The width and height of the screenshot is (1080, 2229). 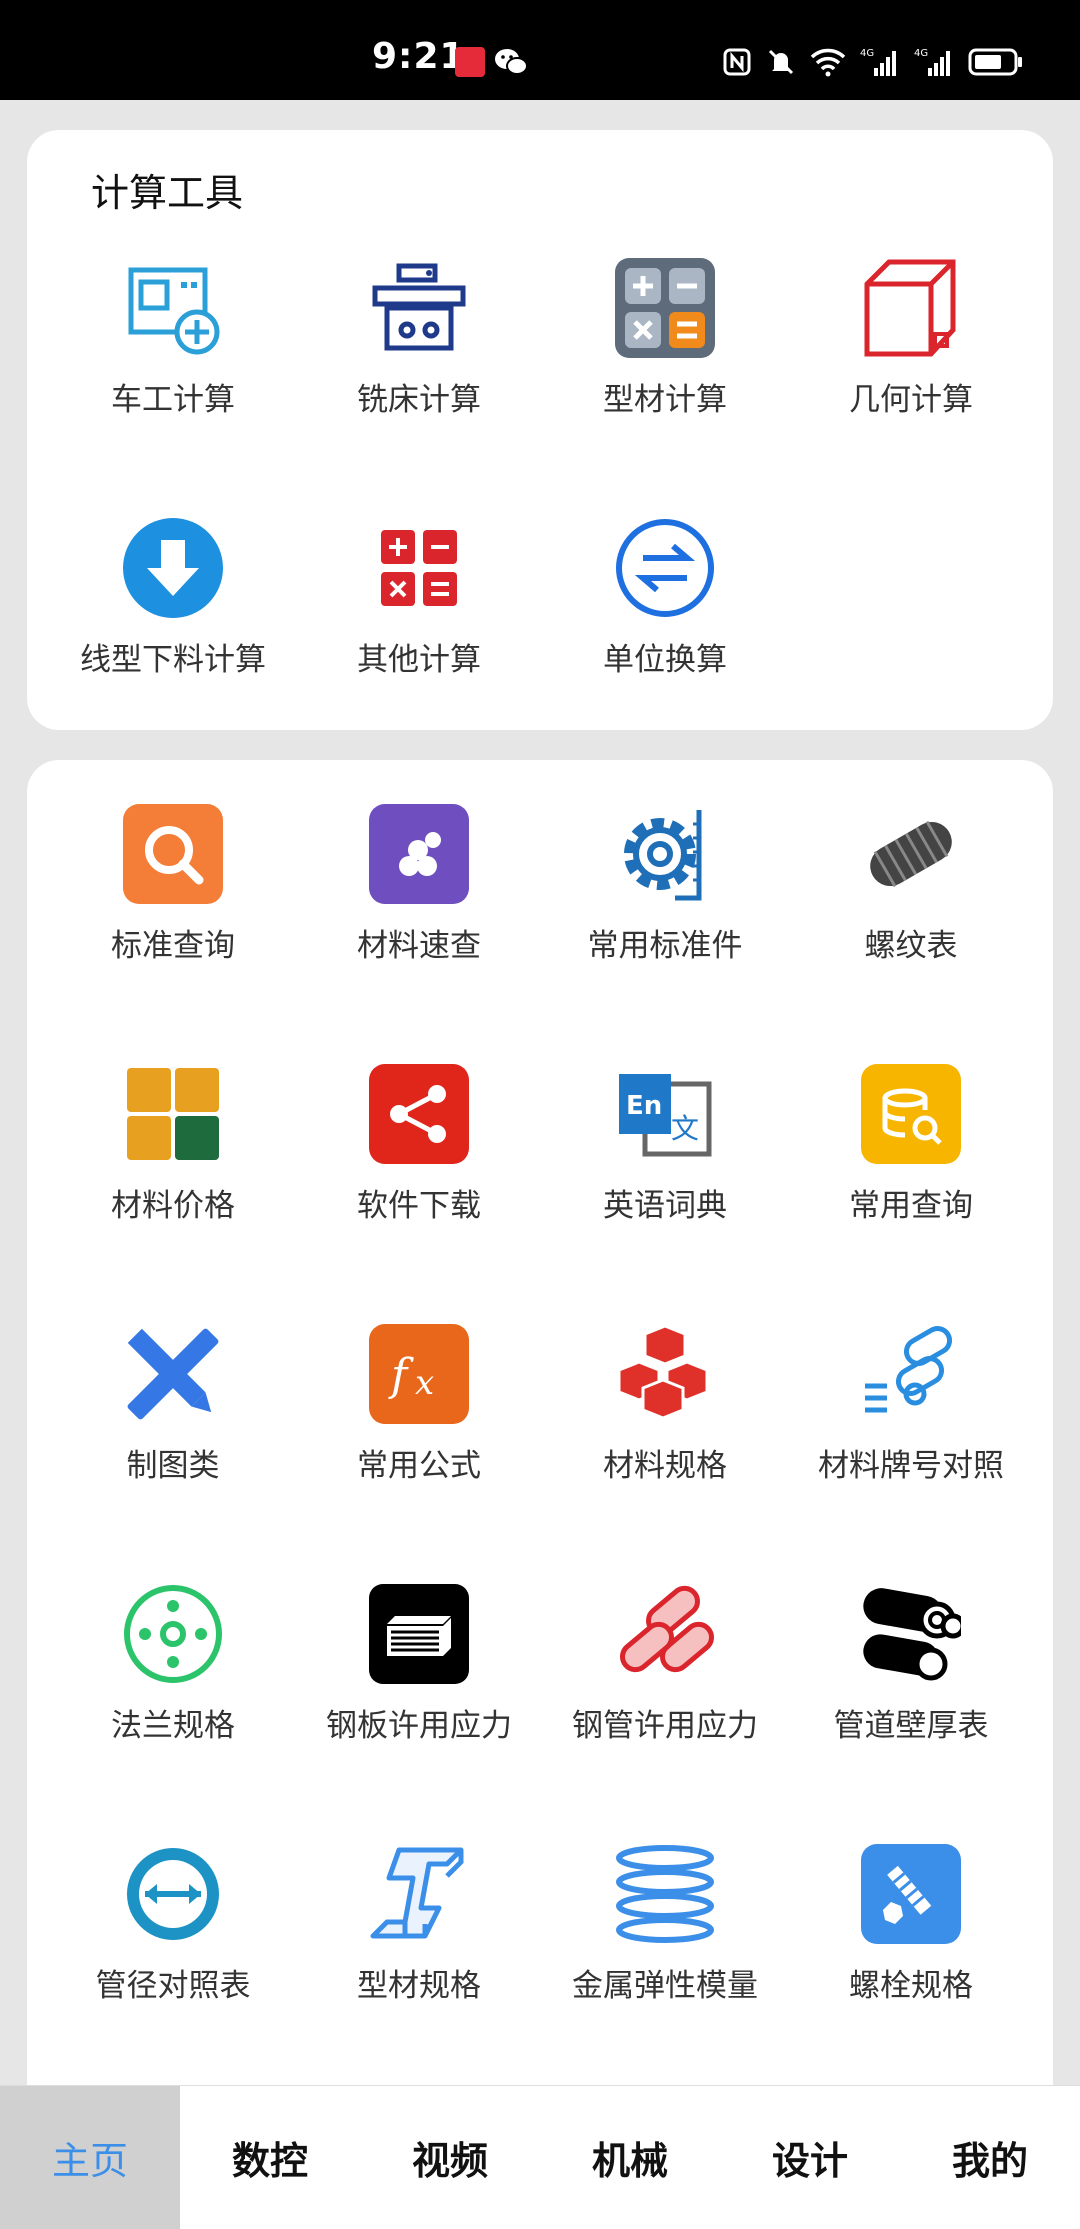 I want to click on calc-item-label: 其他计算, so click(x=419, y=660).